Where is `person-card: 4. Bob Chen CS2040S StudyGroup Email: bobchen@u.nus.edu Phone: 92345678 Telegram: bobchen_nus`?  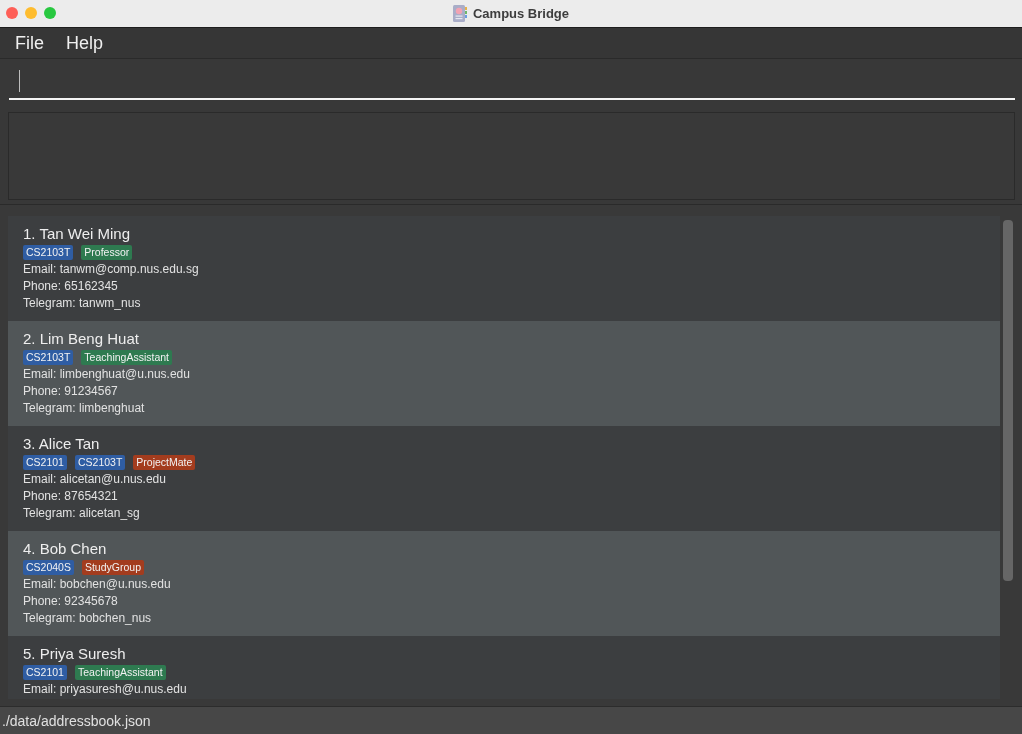
person-card: 4. Bob Chen CS2040S StudyGroup Email: bobchen@u.nus.edu Phone: 92345678 Telegram: bobchen_nus is located at coordinates (504, 583).